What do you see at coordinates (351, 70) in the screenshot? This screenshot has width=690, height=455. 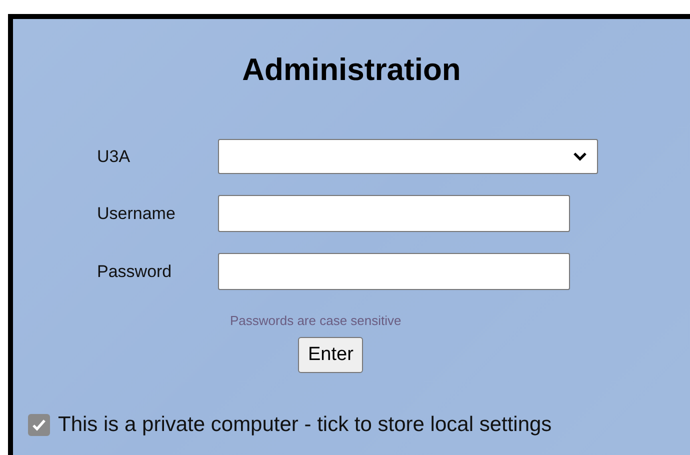 I see `page-title: Administration` at bounding box center [351, 70].